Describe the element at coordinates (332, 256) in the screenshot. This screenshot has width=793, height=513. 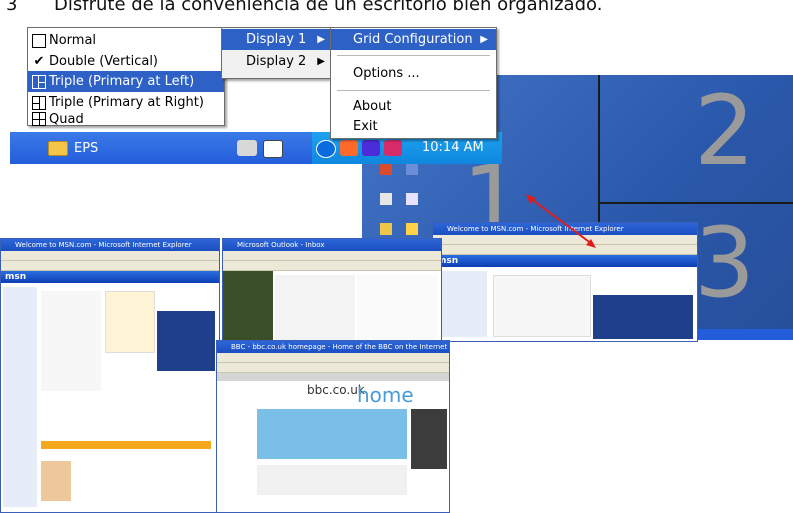
I see `outlook-toolbar` at that location.